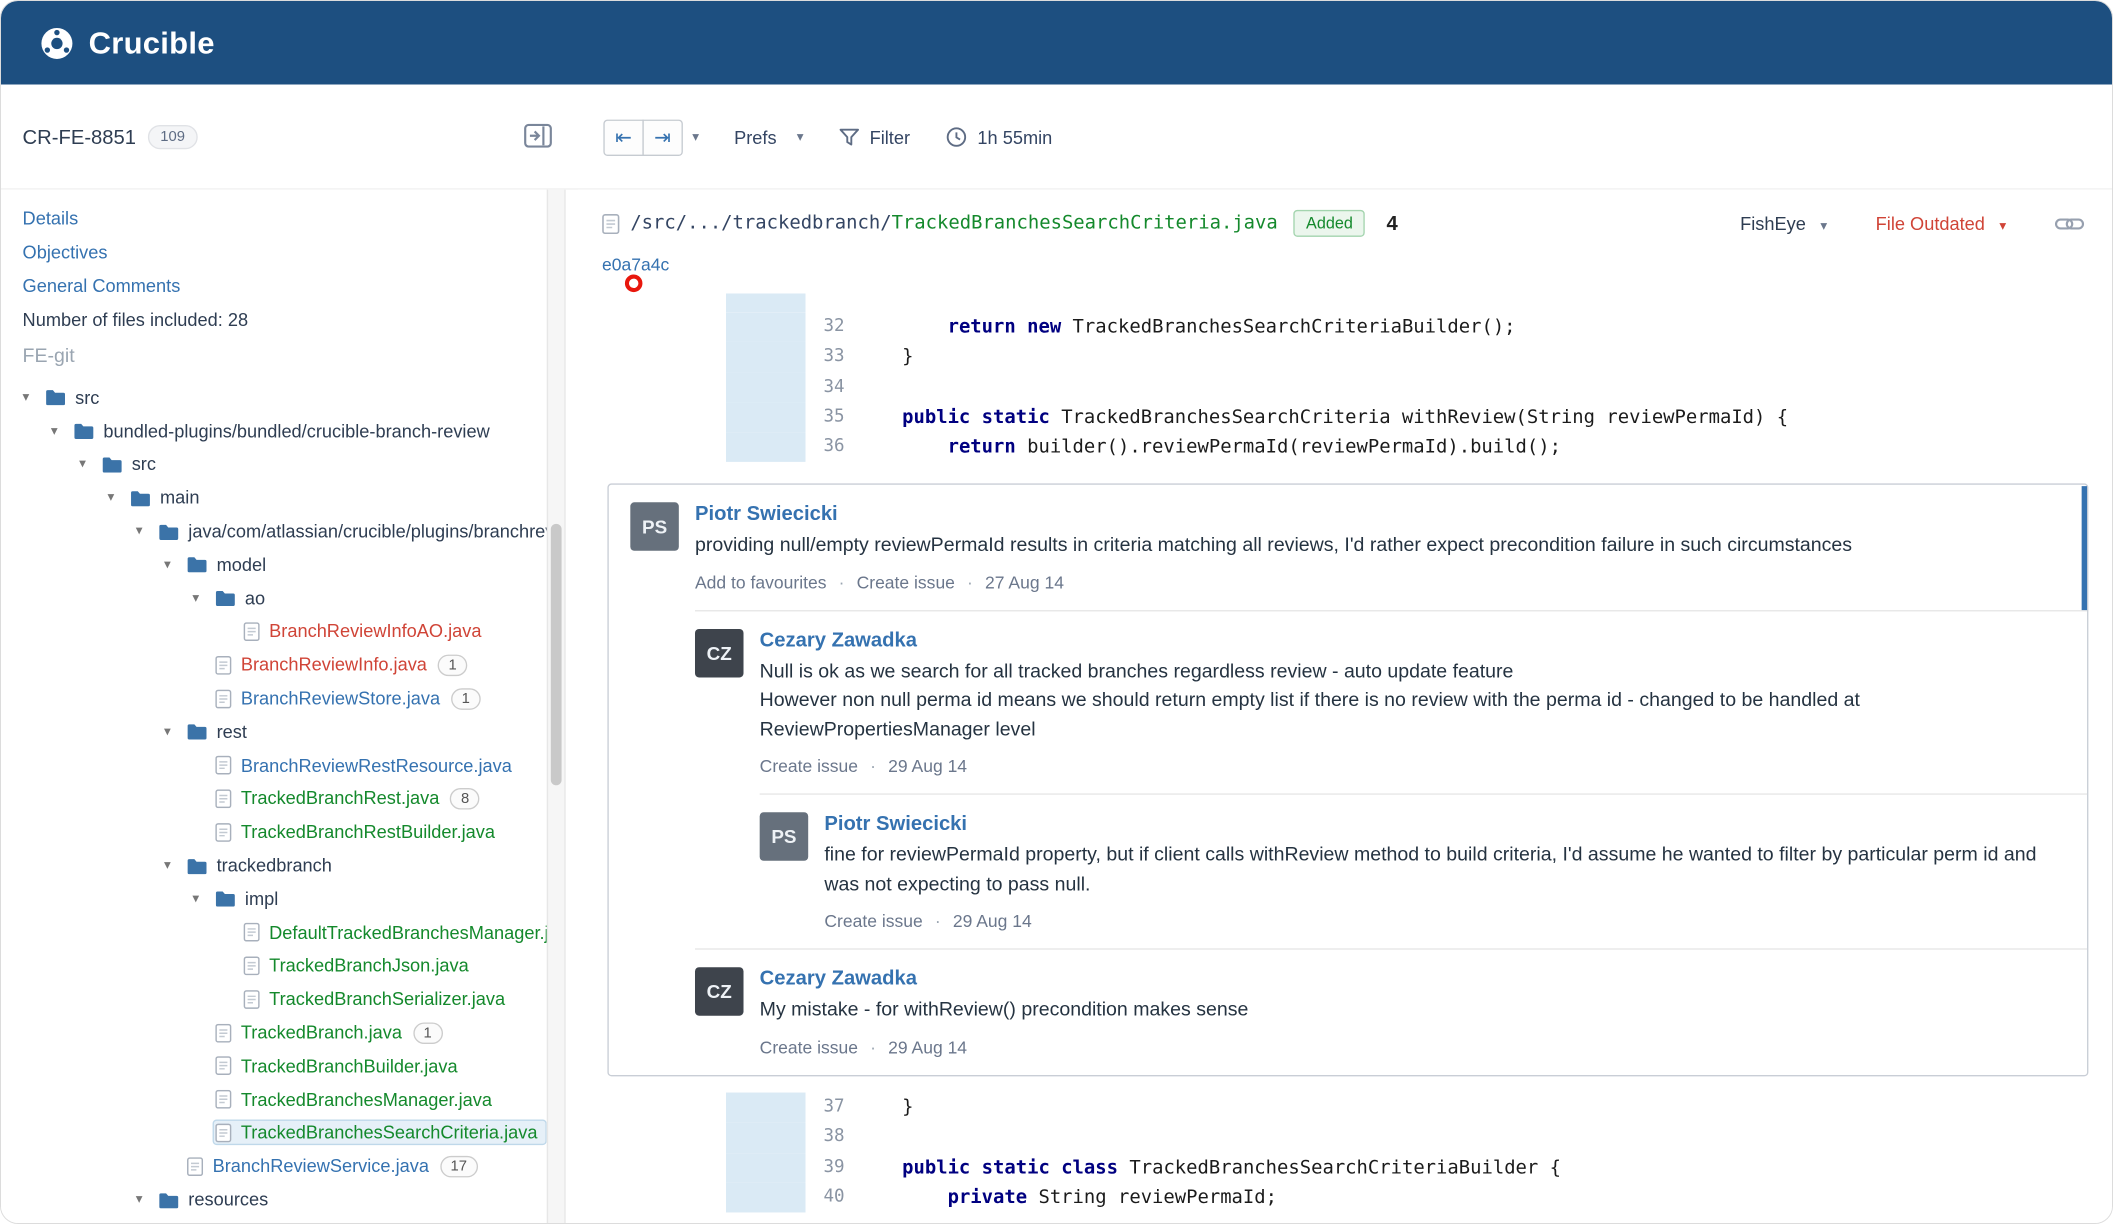 The width and height of the screenshot is (2113, 1224). Describe the element at coordinates (635, 264) in the screenshot. I see `revision-link: e0a7a4c` at that location.